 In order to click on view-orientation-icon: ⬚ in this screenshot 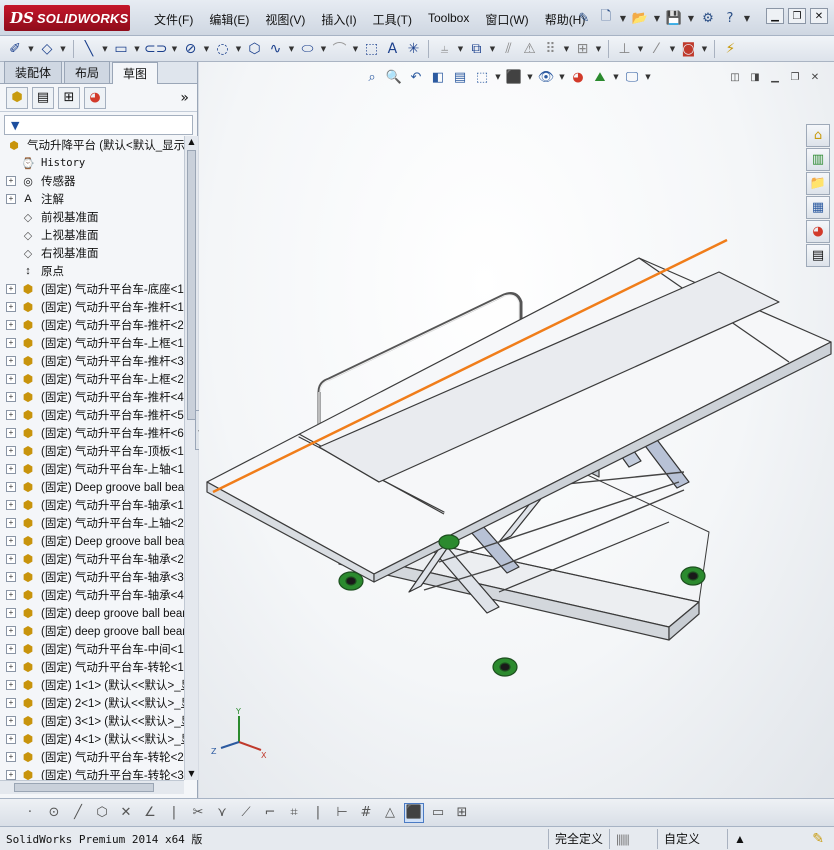, I will do `click(482, 77)`.